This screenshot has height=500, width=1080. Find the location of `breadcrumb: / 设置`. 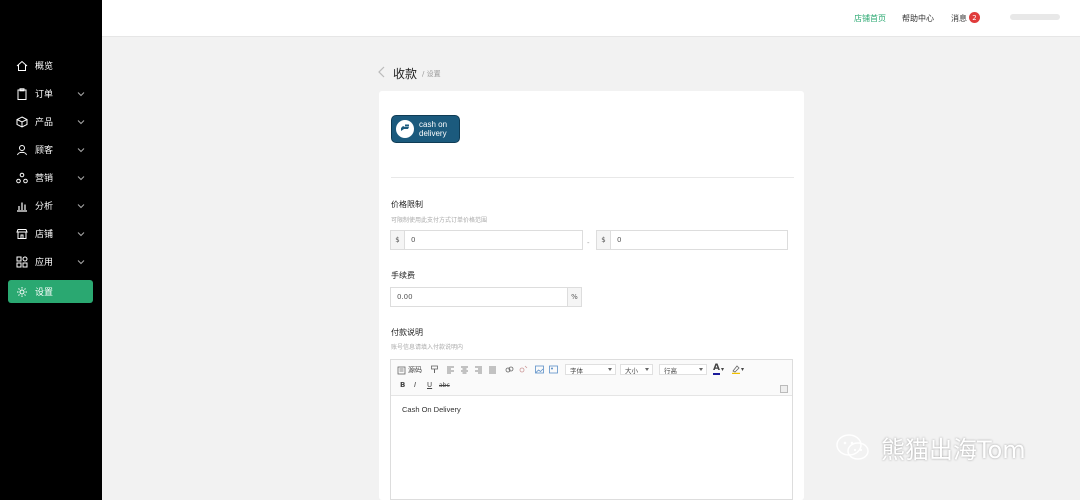

breadcrumb: / 设置 is located at coordinates (431, 74).